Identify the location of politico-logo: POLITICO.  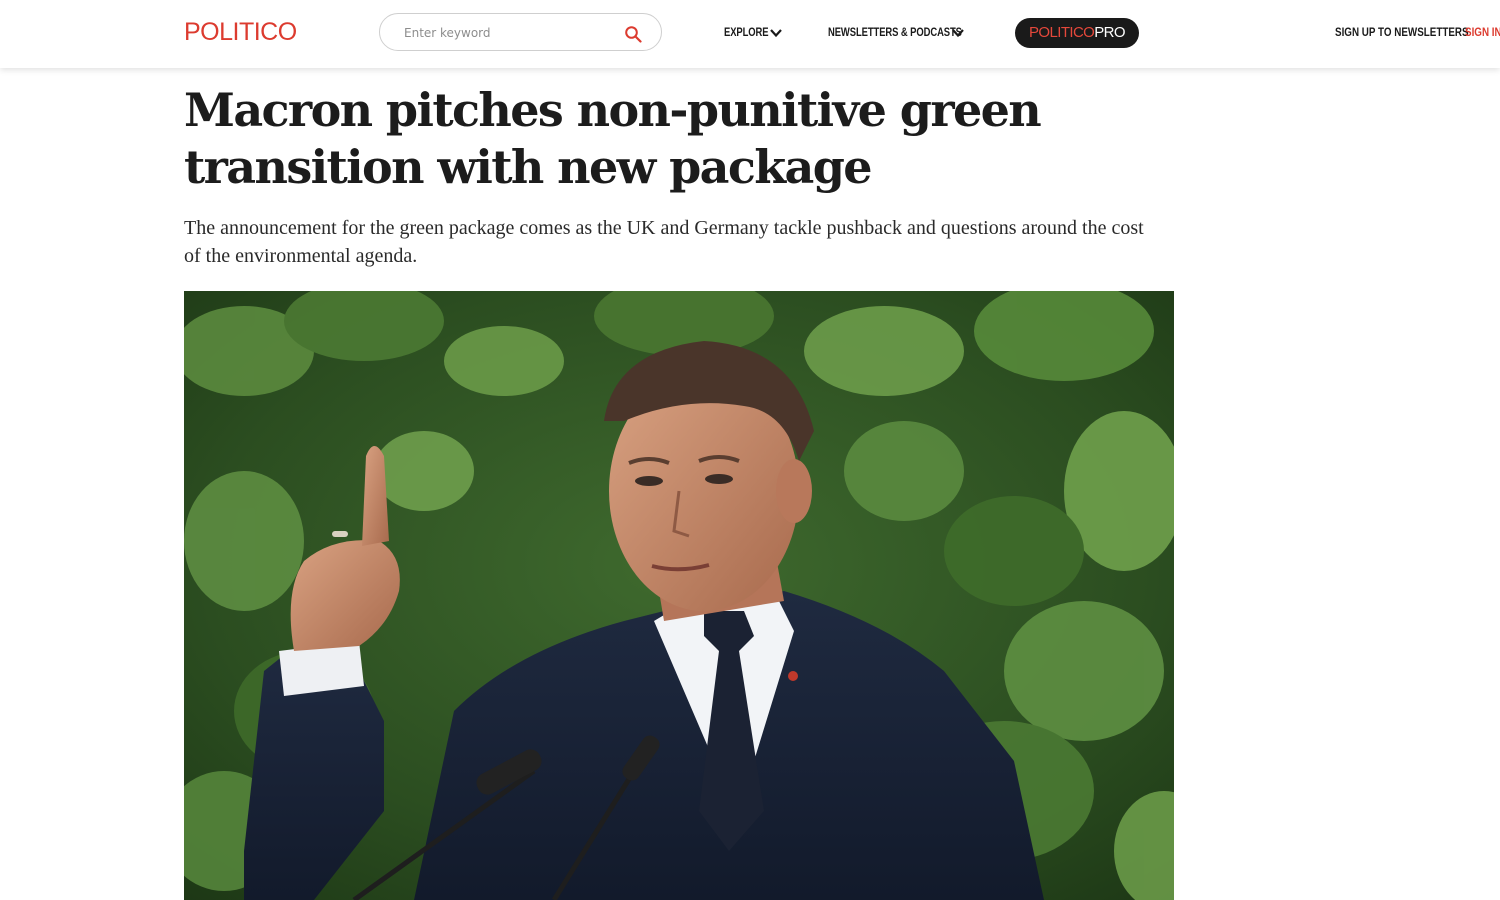
(240, 32).